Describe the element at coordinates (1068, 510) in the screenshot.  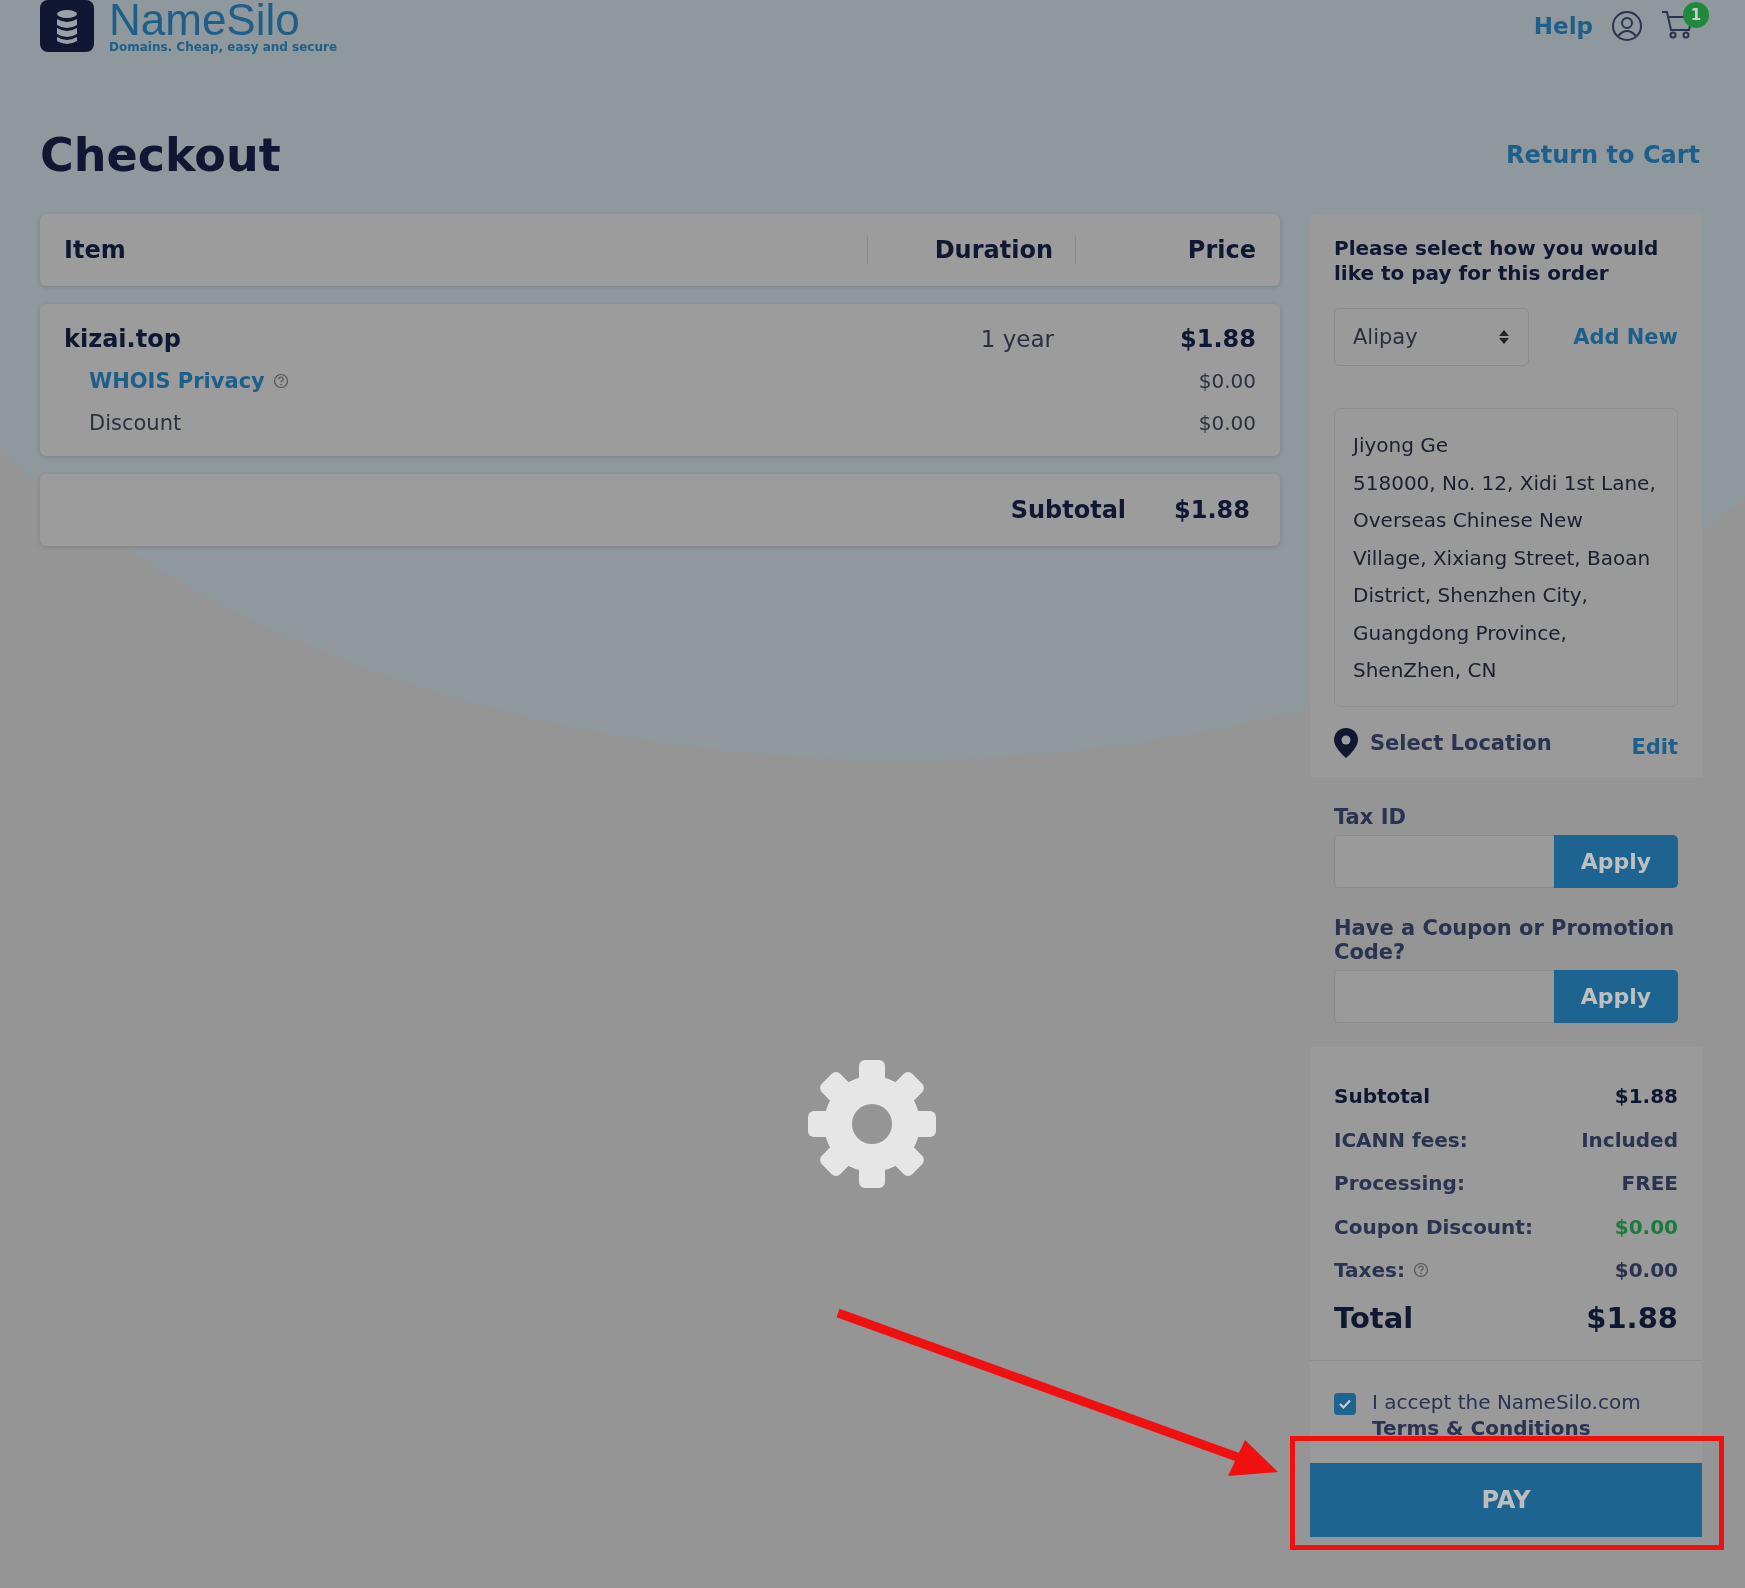
I see `subtotal-label: Subtotal` at that location.